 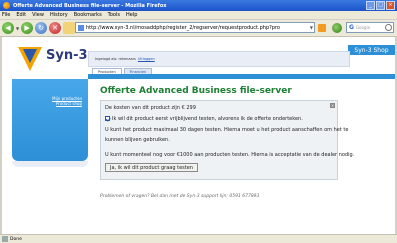 I want to click on start-trial-button: Ja, ik wil dit product graag testen, so click(x=151, y=167).